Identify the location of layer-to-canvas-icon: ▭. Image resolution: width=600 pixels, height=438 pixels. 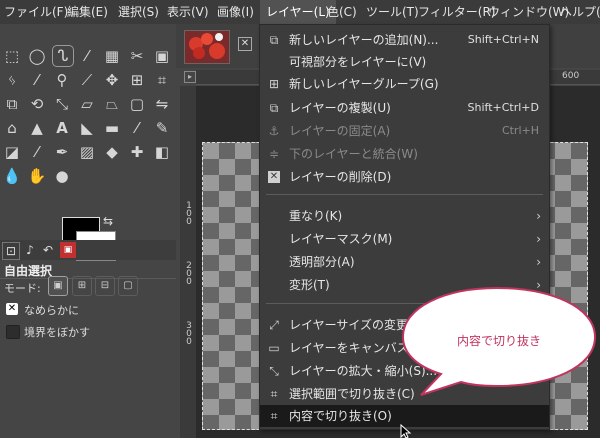
(274, 348).